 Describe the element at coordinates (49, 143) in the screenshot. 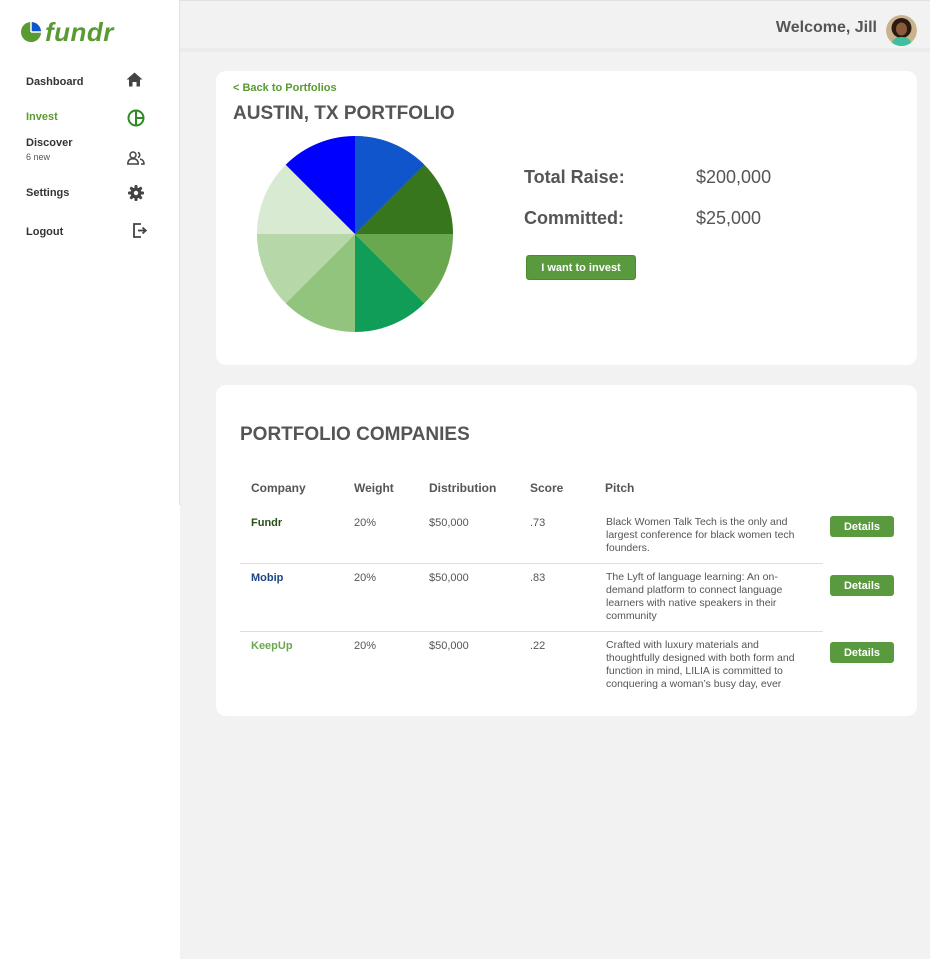

I see `sidebar-item-label: Discover` at that location.